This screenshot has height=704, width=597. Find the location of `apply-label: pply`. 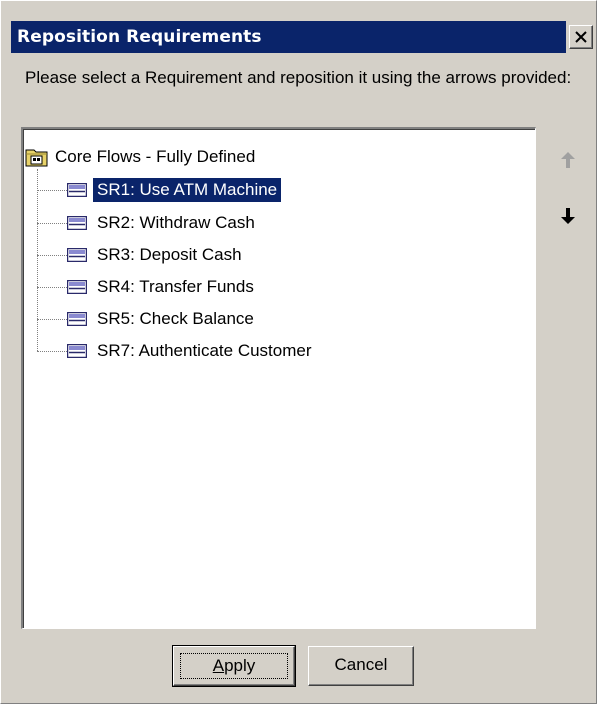

apply-label: pply is located at coordinates (240, 665).